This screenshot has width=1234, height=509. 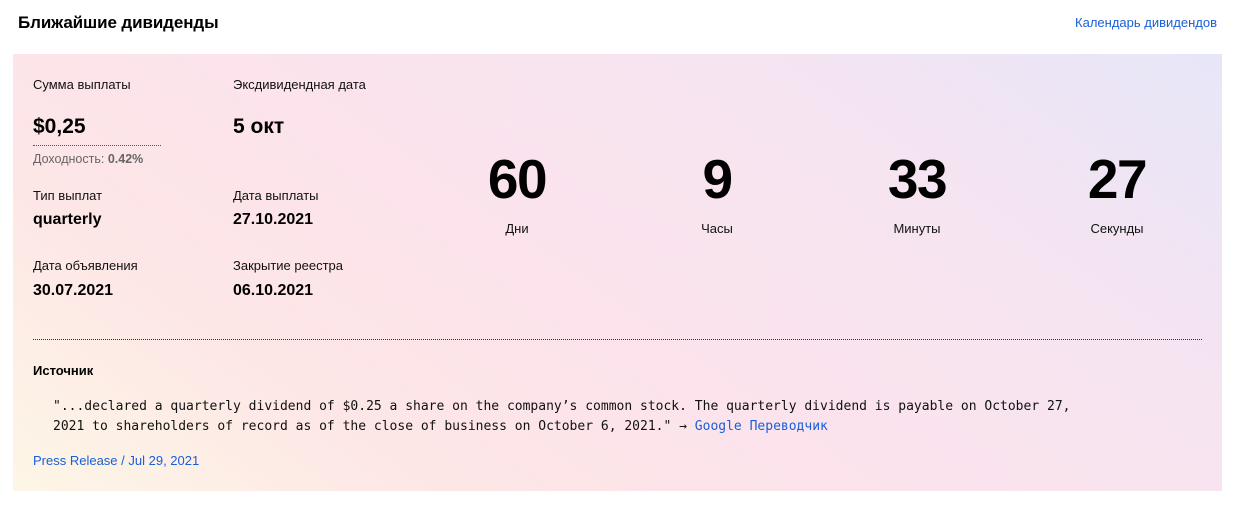 What do you see at coordinates (617, 27) in the screenshot?
I see `section-header: Ближайшие дивиденды Календарь дивидендов` at bounding box center [617, 27].